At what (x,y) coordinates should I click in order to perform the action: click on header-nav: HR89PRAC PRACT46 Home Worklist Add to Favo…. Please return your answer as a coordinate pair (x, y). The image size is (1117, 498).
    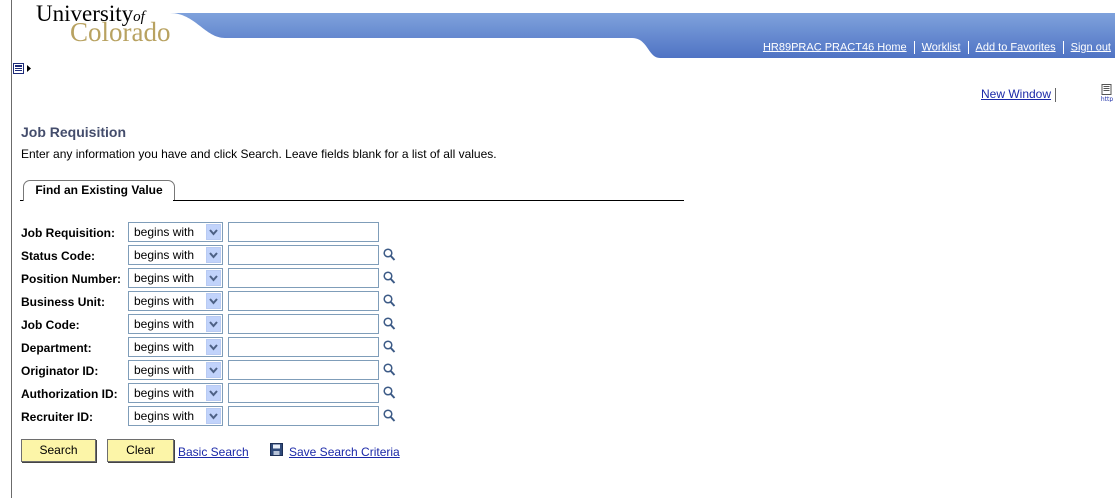
    Looking at the image, I should click on (937, 47).